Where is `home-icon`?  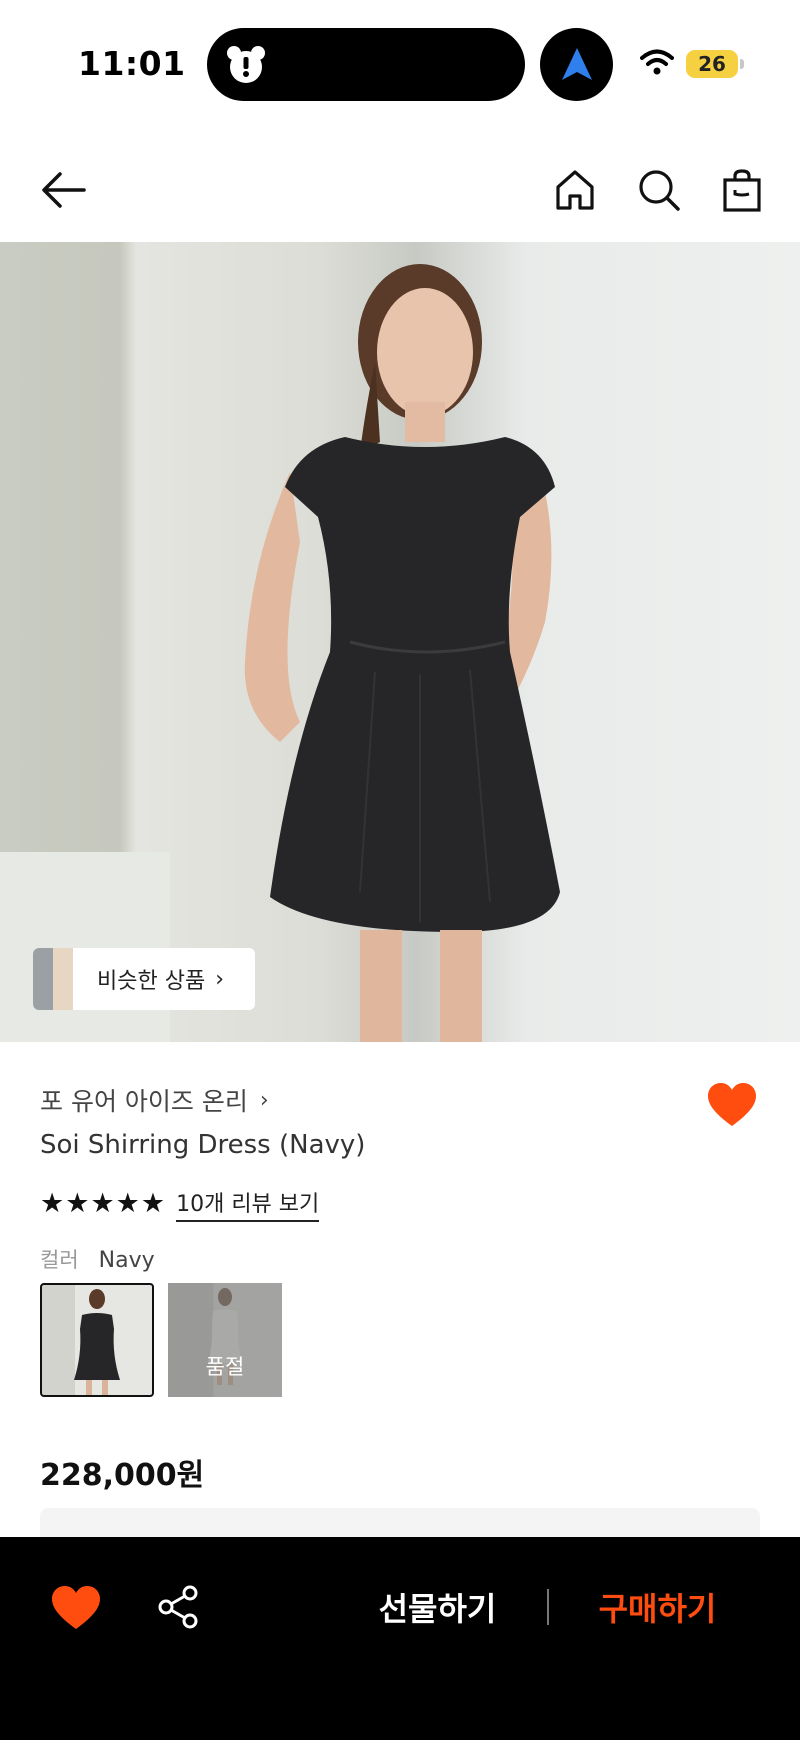
home-icon is located at coordinates (575, 190).